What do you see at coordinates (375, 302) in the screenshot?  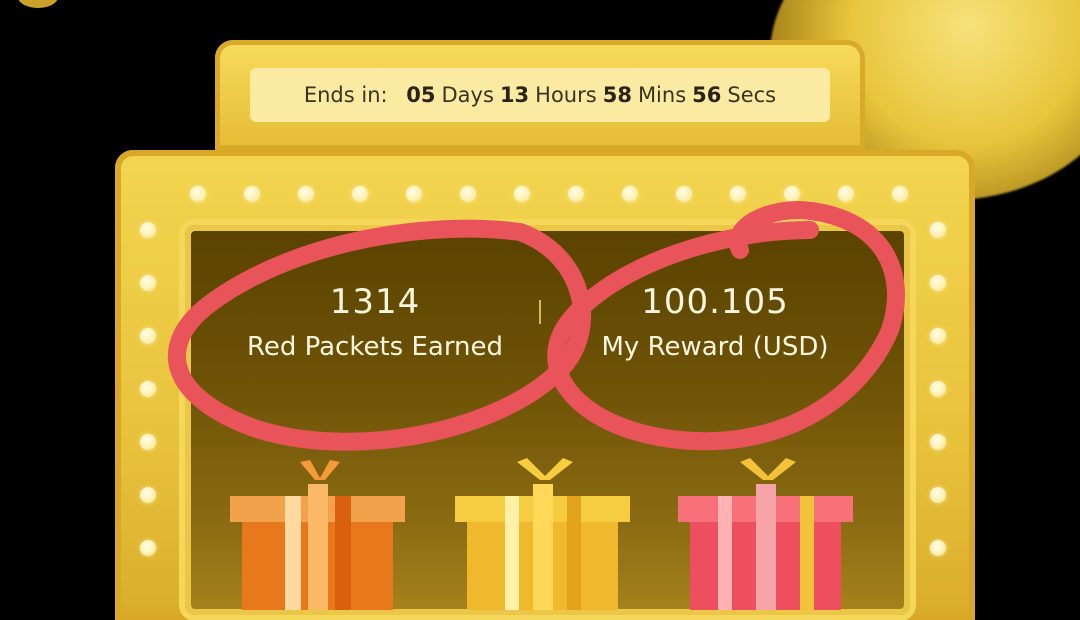 I see `red-packets-count: 1314` at bounding box center [375, 302].